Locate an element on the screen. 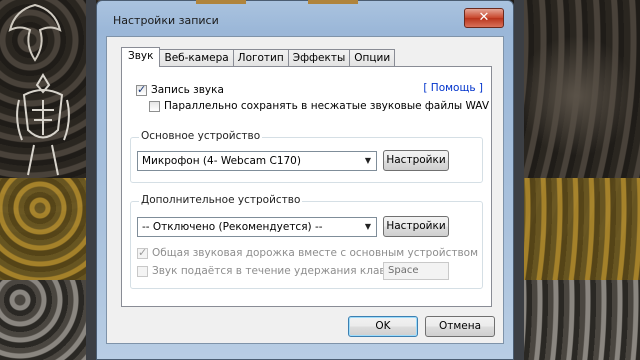 Image resolution: width=640 pixels, height=360 pixels. primary-device-select: Микрофон (4- Webcam C170) ▼ is located at coordinates (257, 161).